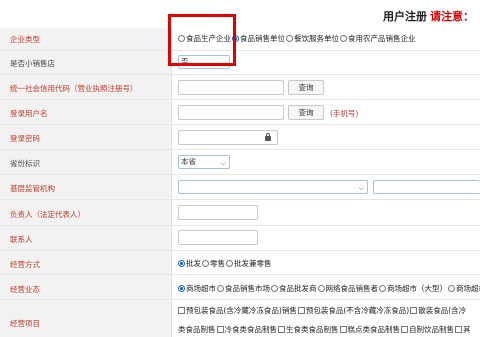 This screenshot has width=480, height=337. I want to click on username-query-button: 查询, so click(306, 112).